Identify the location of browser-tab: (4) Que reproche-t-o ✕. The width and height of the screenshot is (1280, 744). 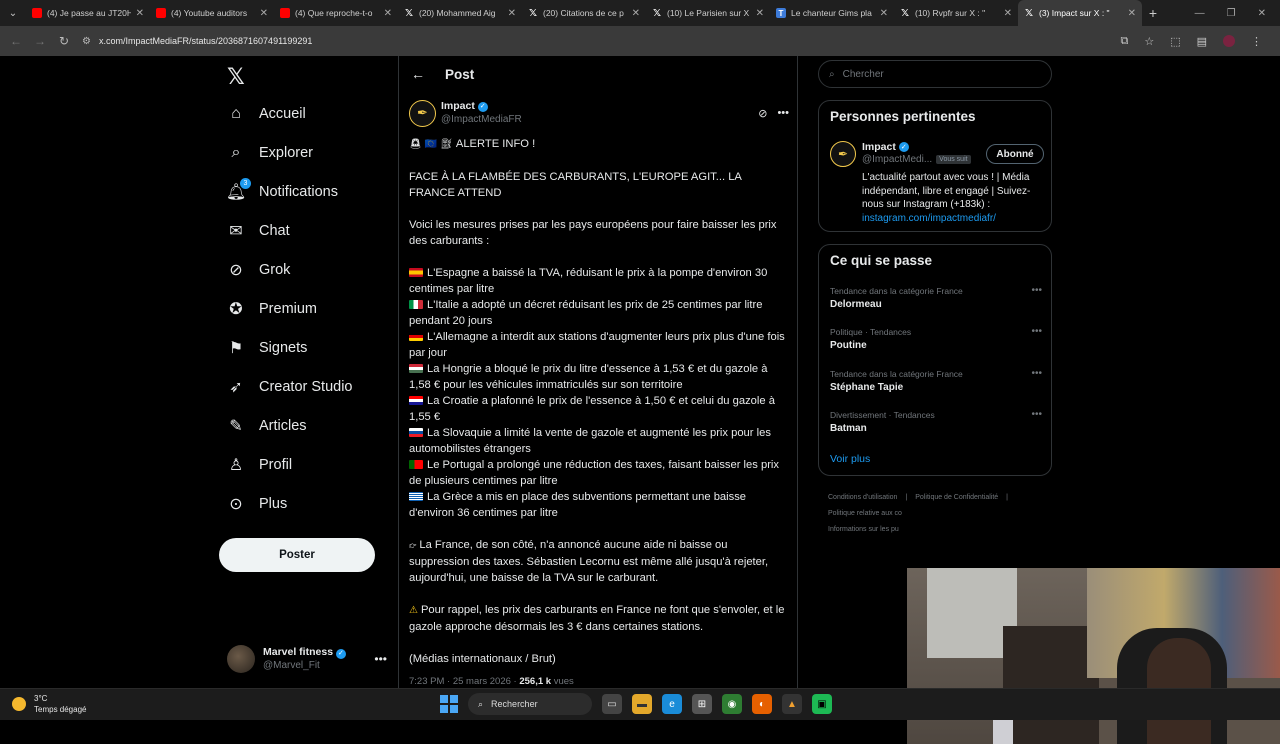
(336, 13).